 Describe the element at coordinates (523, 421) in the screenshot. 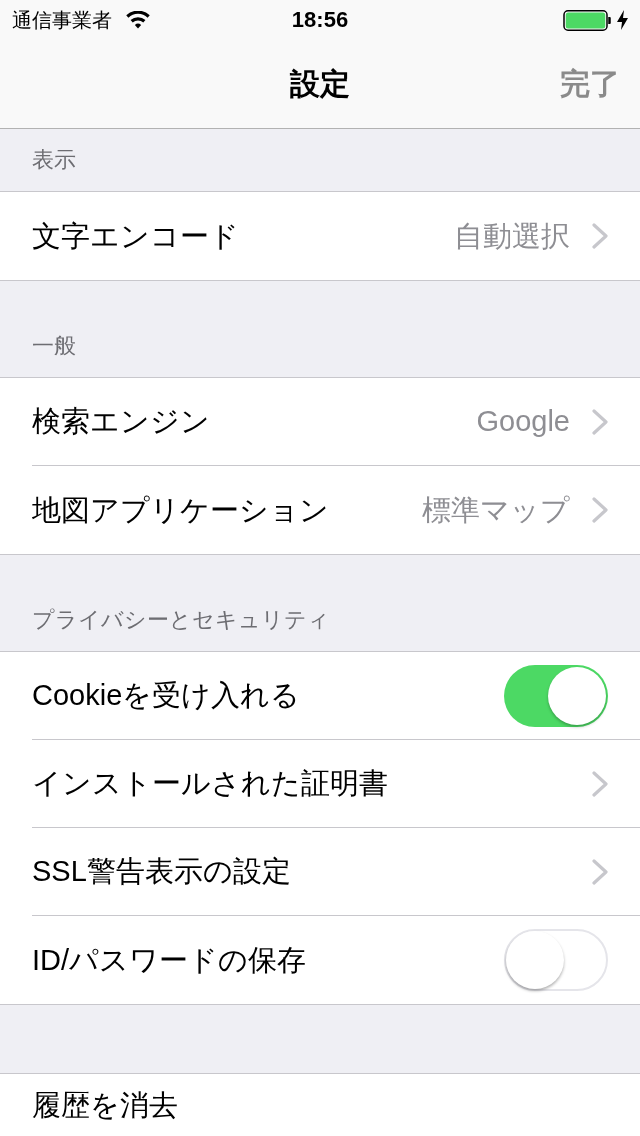

I see `row-value: Google` at that location.